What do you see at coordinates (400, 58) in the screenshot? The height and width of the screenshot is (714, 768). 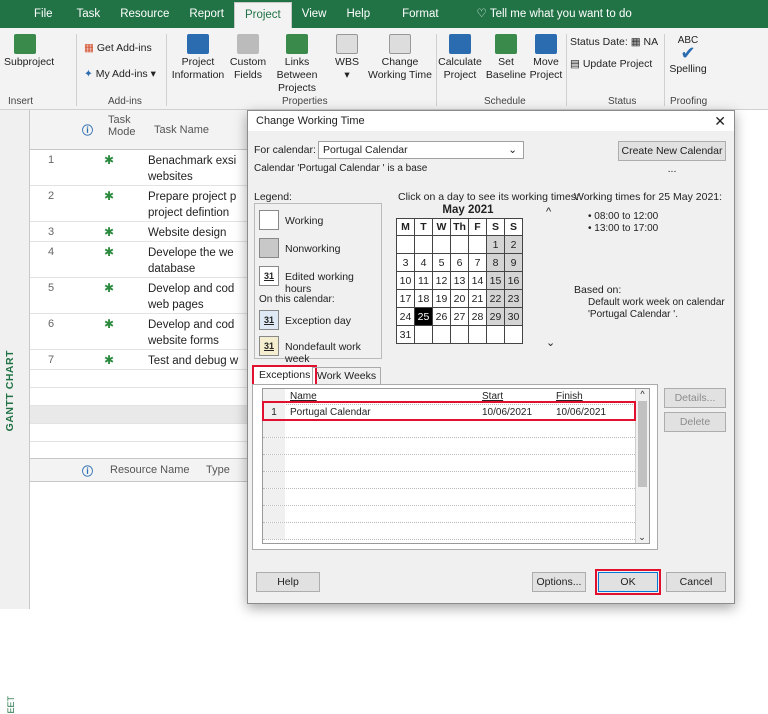 I see `change-working-time-button: Change Working Time` at bounding box center [400, 58].